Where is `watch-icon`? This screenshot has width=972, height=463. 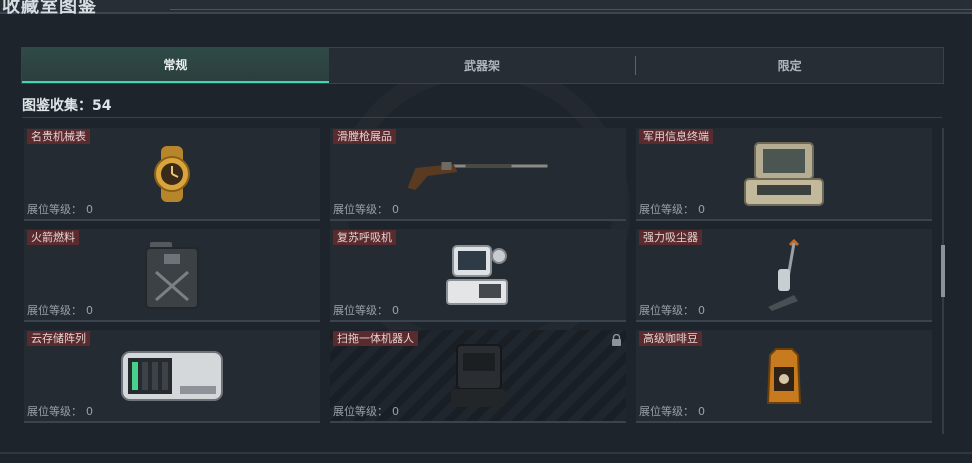 watch-icon is located at coordinates (172, 173).